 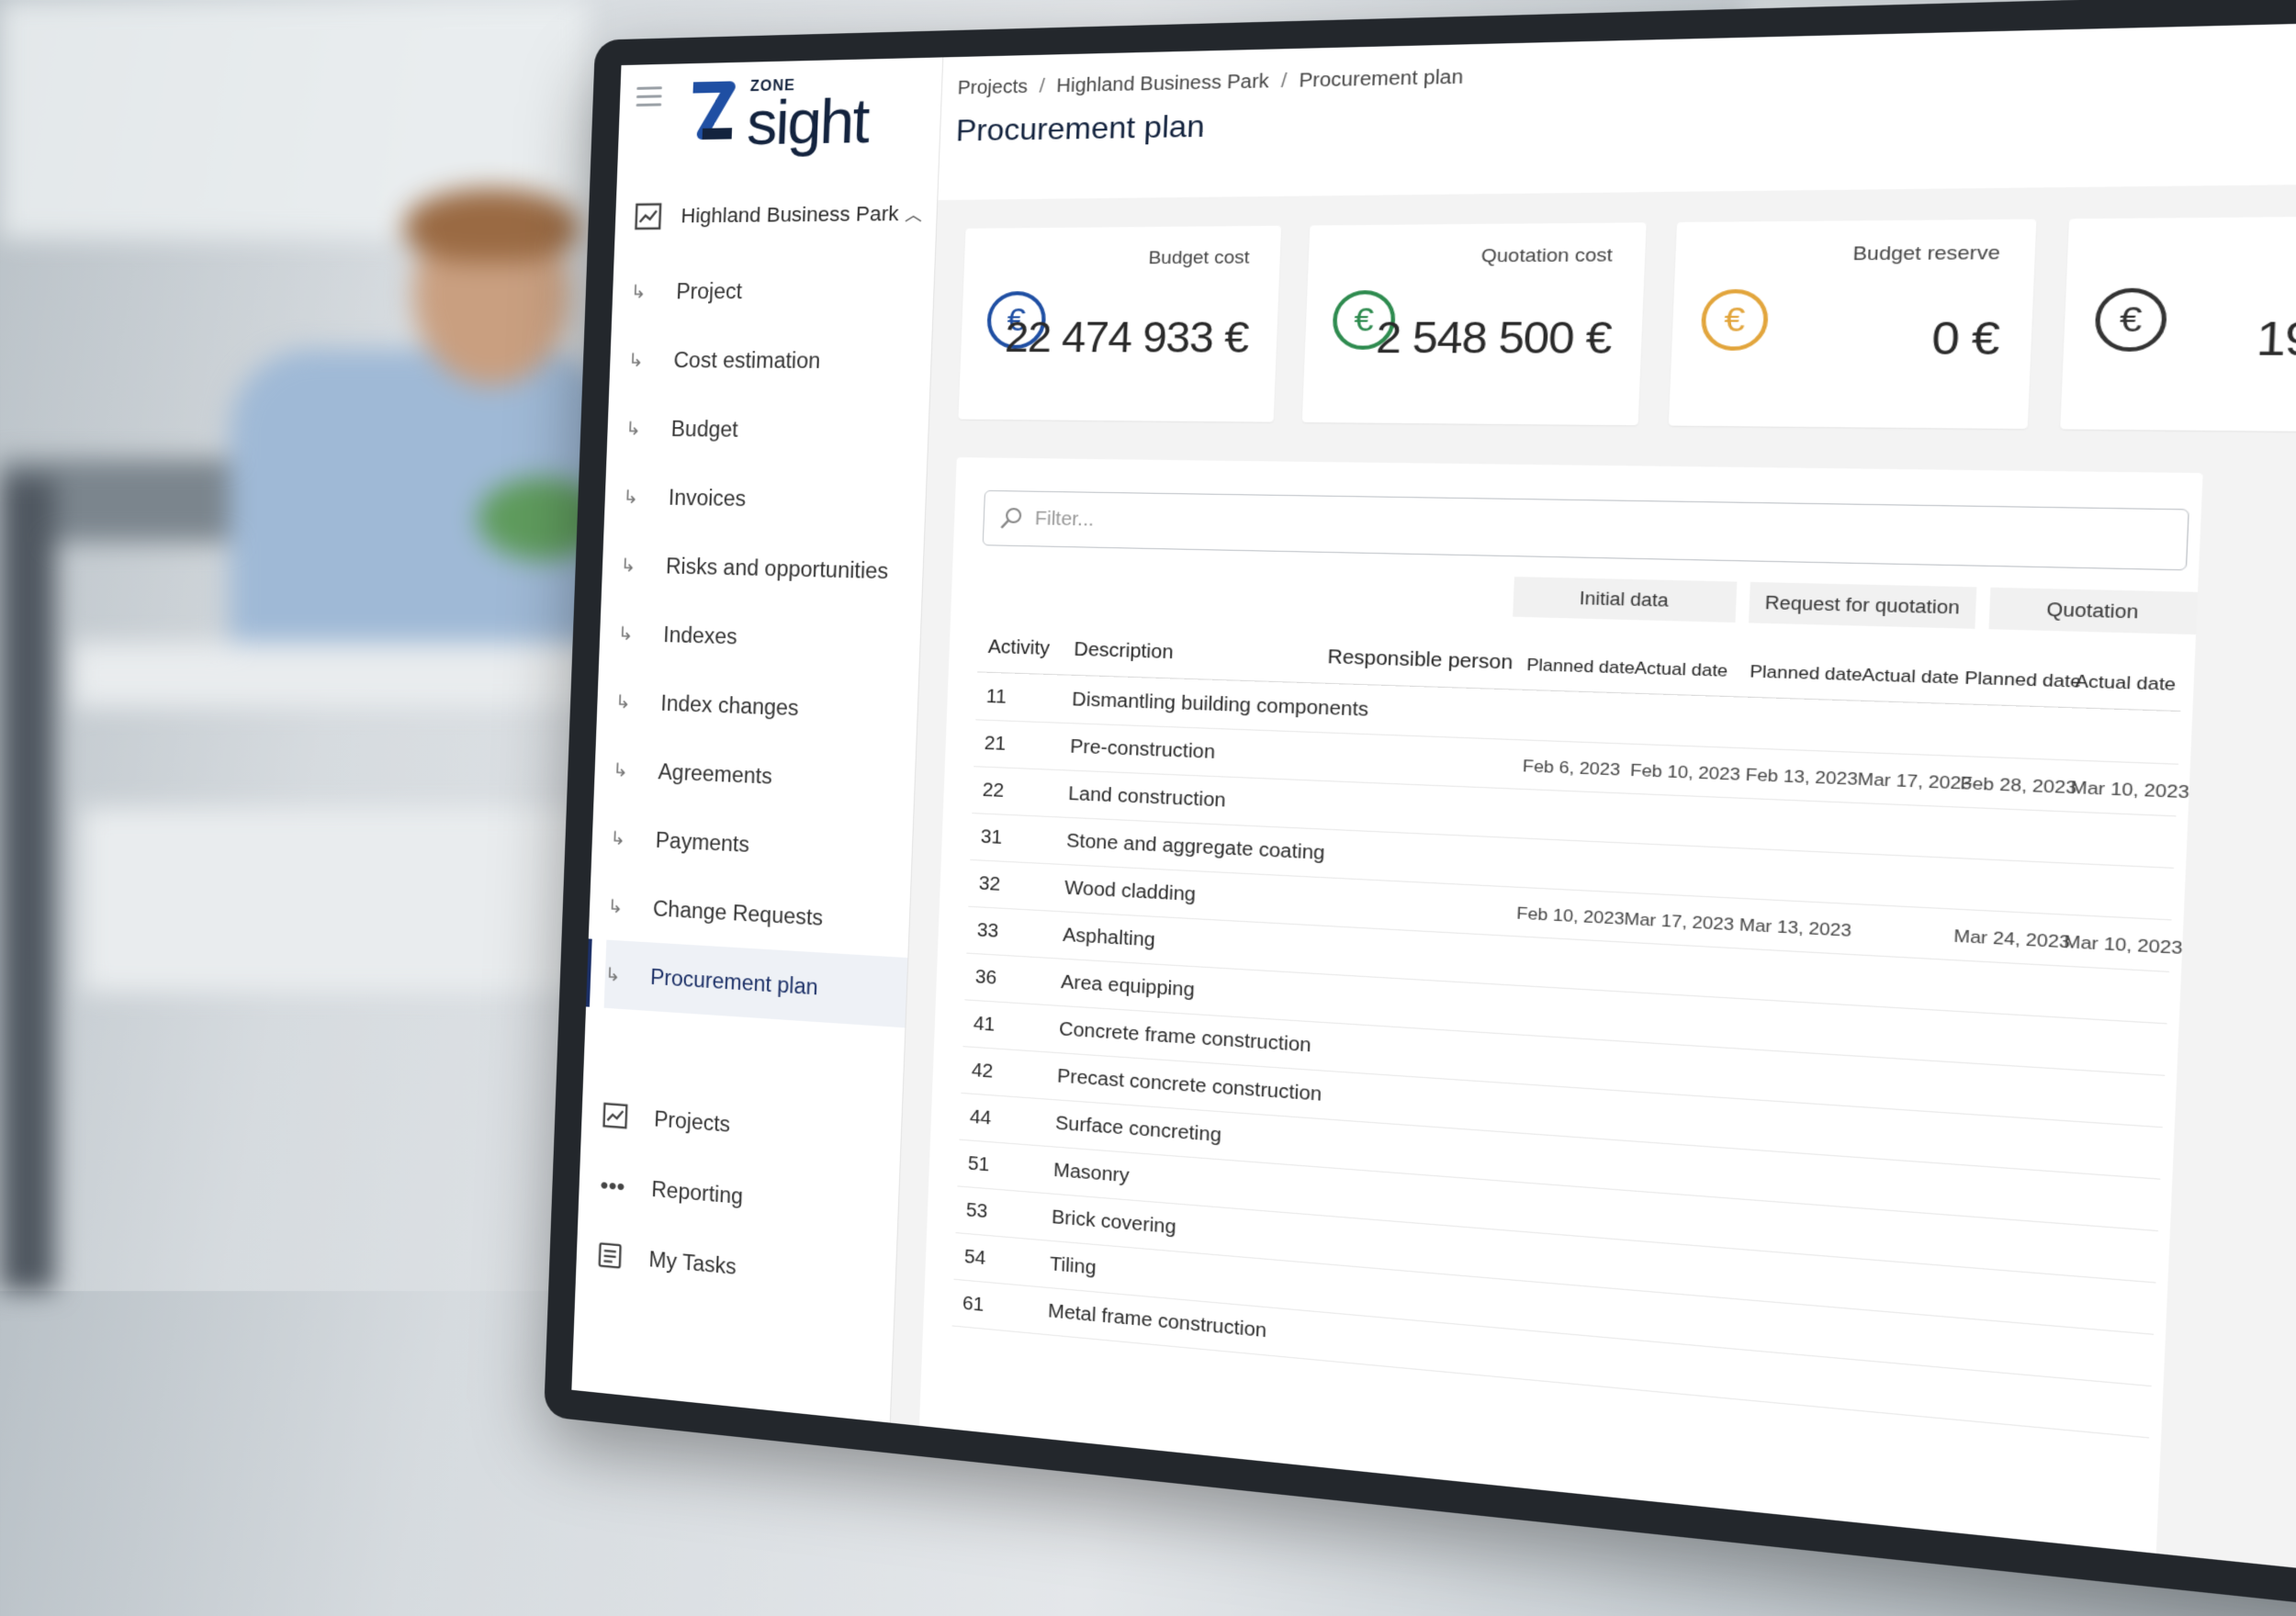 I want to click on cell-initial-actual: Mar 17, 2023, so click(x=1680, y=922).